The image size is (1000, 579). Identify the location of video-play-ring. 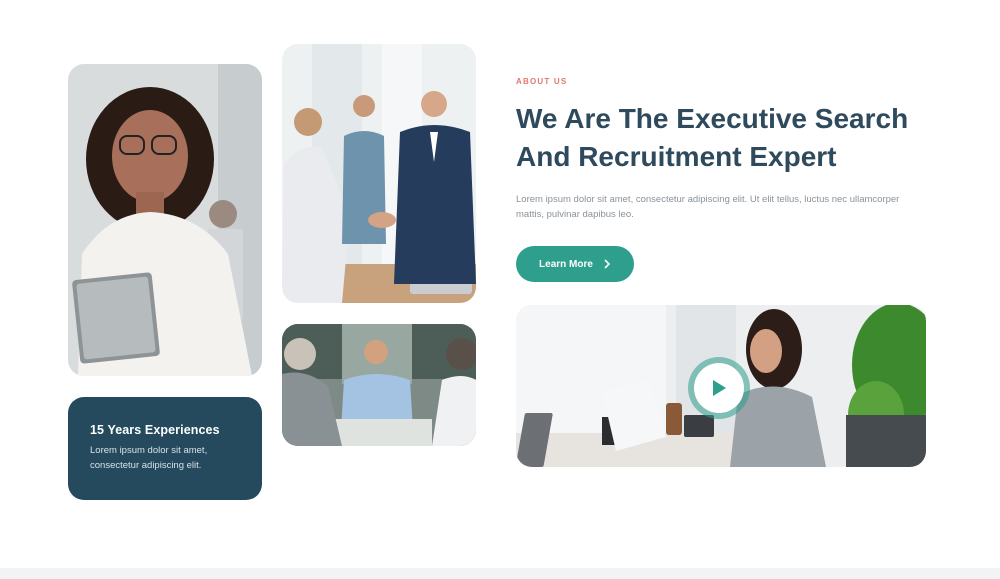
(719, 388).